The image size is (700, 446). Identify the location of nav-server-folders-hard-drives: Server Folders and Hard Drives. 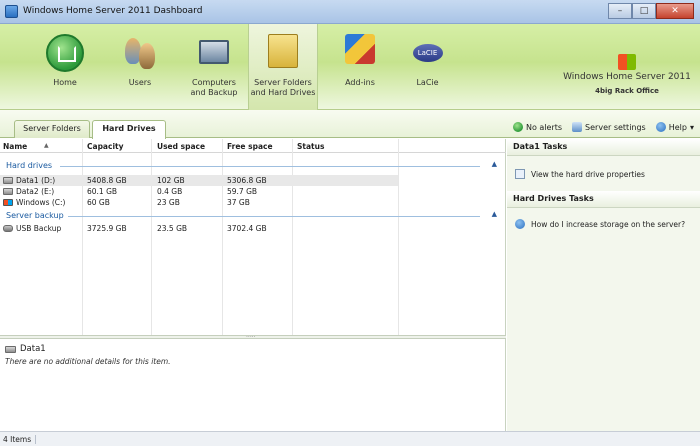
(283, 67).